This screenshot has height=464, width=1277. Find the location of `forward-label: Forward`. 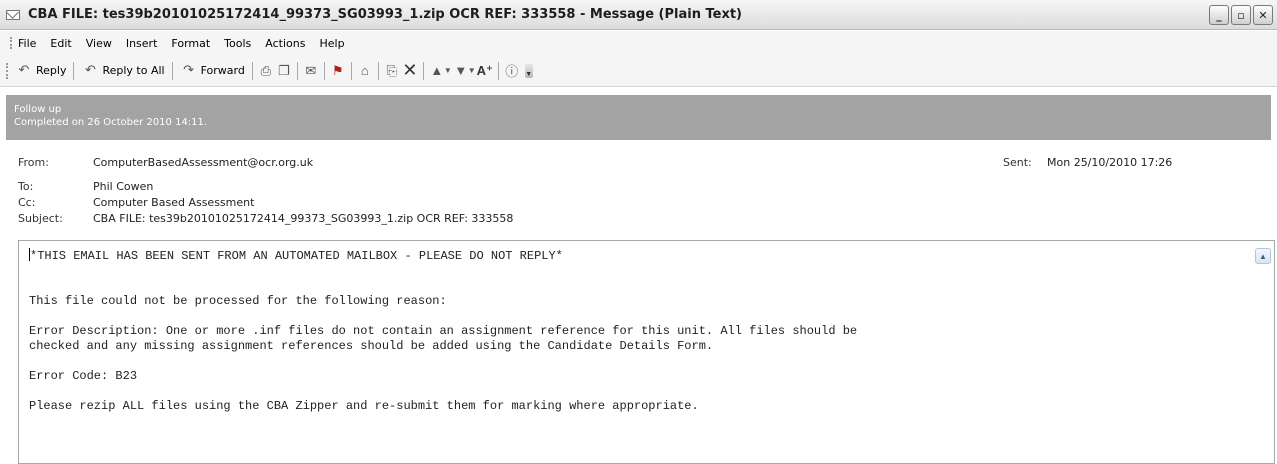

forward-label: Forward is located at coordinates (222, 70).